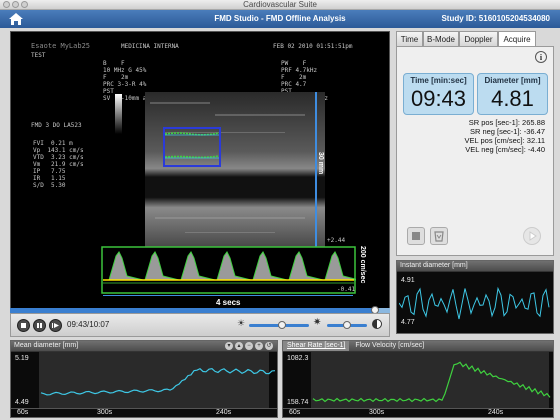 The height and width of the screenshot is (420, 560). I want to click on roi-box, so click(193, 148).